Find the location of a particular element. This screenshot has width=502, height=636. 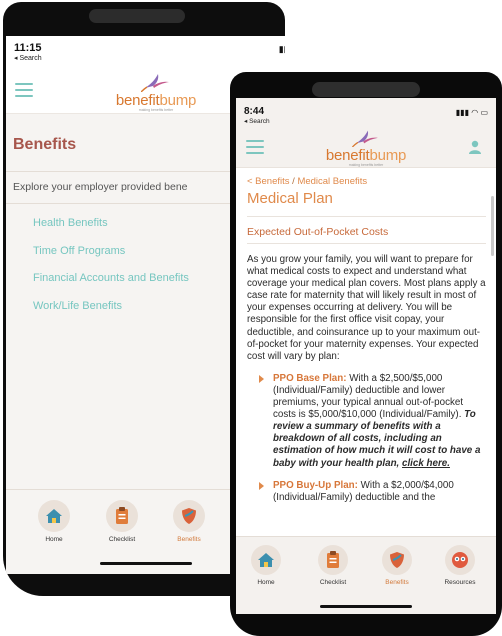

app-header: benefitbump making benefits better is located at coordinates (366, 147).